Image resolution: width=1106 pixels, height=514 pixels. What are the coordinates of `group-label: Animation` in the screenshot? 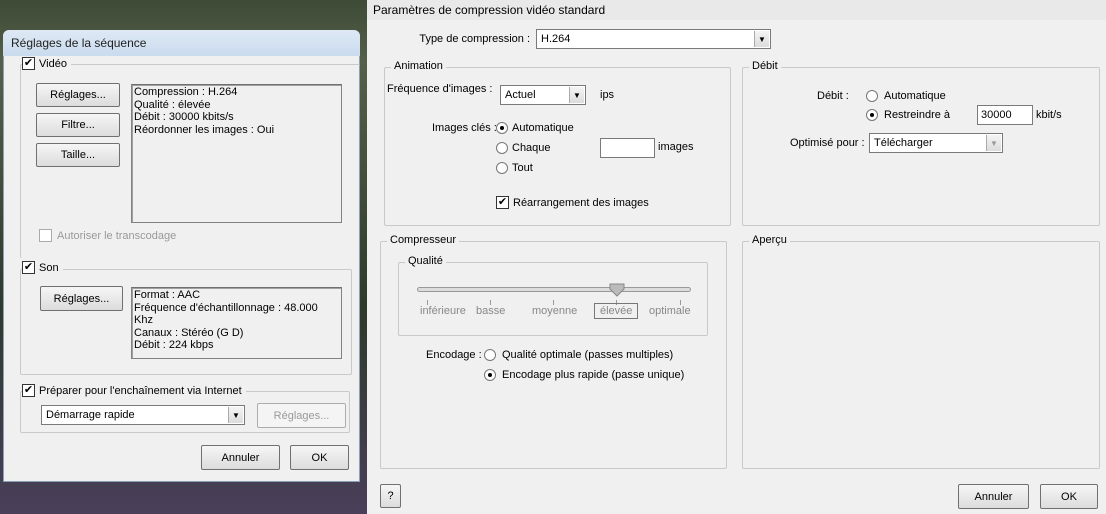 It's located at (418, 66).